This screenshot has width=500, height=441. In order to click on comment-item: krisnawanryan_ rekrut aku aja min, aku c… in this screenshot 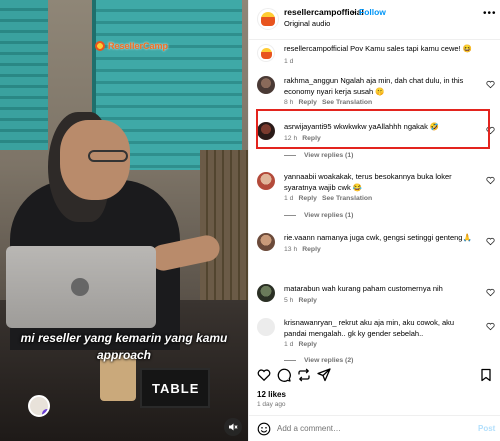, I will do `click(374, 341)`.